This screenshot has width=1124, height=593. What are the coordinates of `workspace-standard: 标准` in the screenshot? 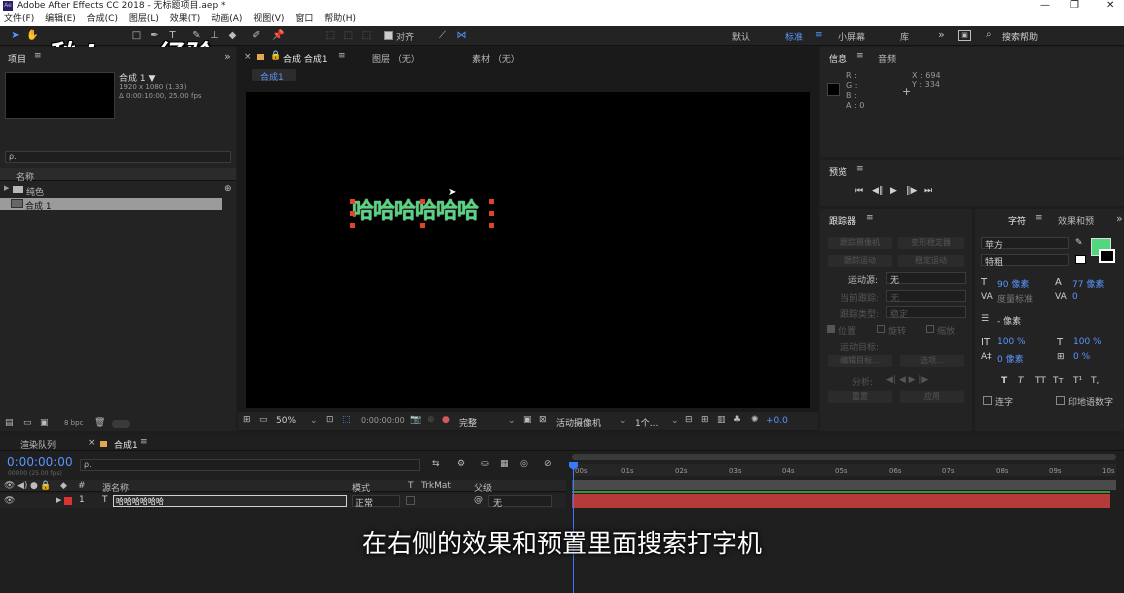 It's located at (794, 36).